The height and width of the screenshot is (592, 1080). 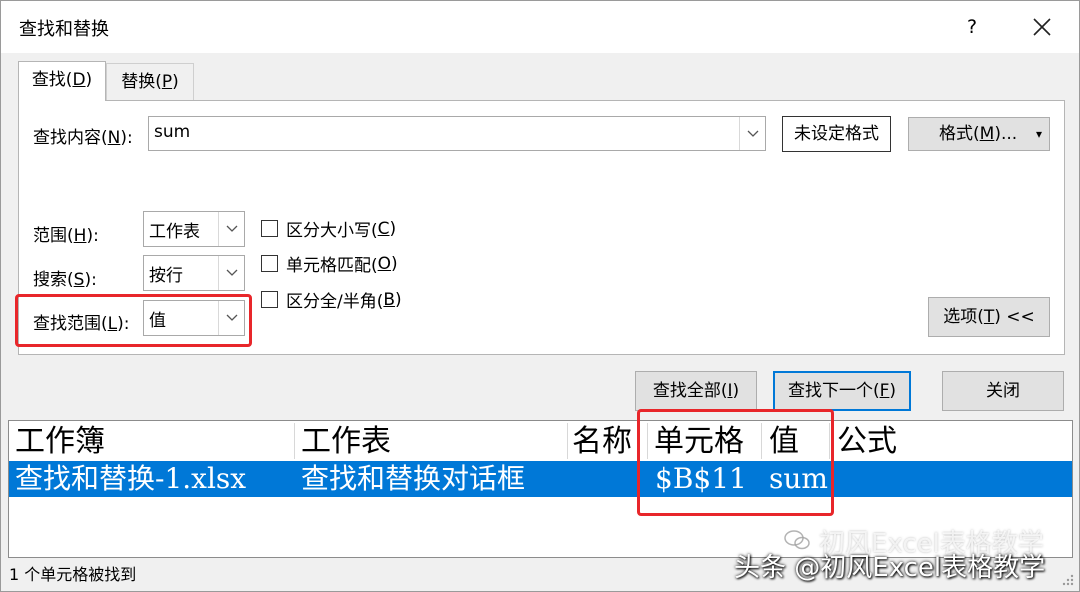 What do you see at coordinates (1042, 27) in the screenshot?
I see `close-icon` at bounding box center [1042, 27].